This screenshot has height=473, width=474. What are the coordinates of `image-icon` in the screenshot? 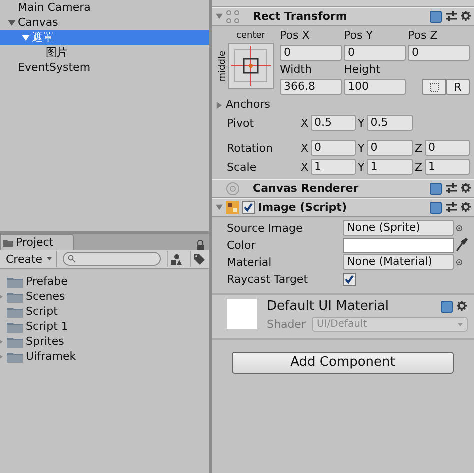 It's located at (232, 207).